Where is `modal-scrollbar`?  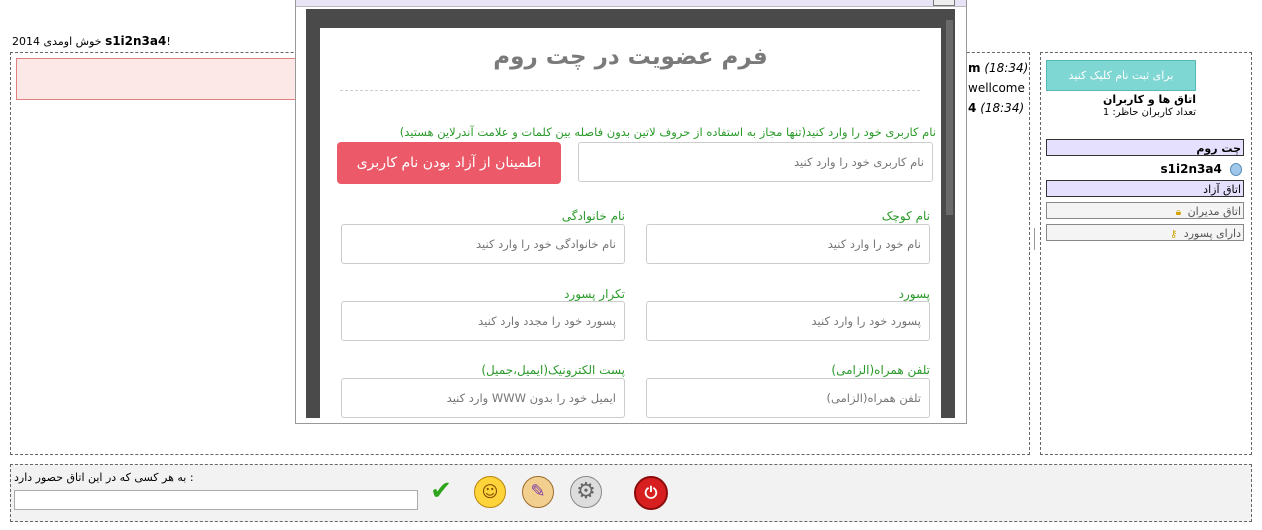
modal-scrollbar is located at coordinates (949, 117).